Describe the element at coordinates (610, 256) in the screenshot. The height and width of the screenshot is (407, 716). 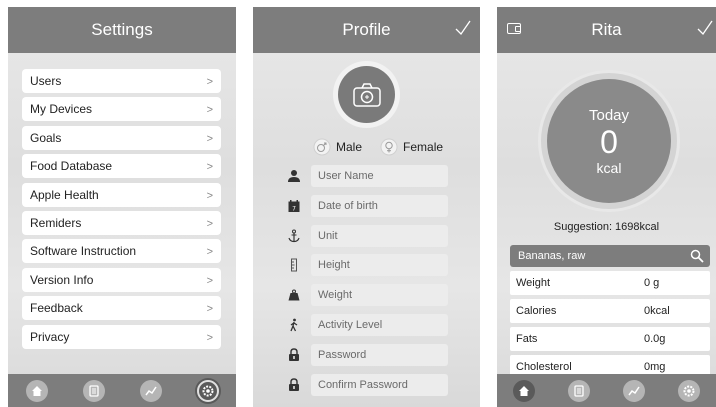
I see `food-search-bar: Bananas, raw` at that location.